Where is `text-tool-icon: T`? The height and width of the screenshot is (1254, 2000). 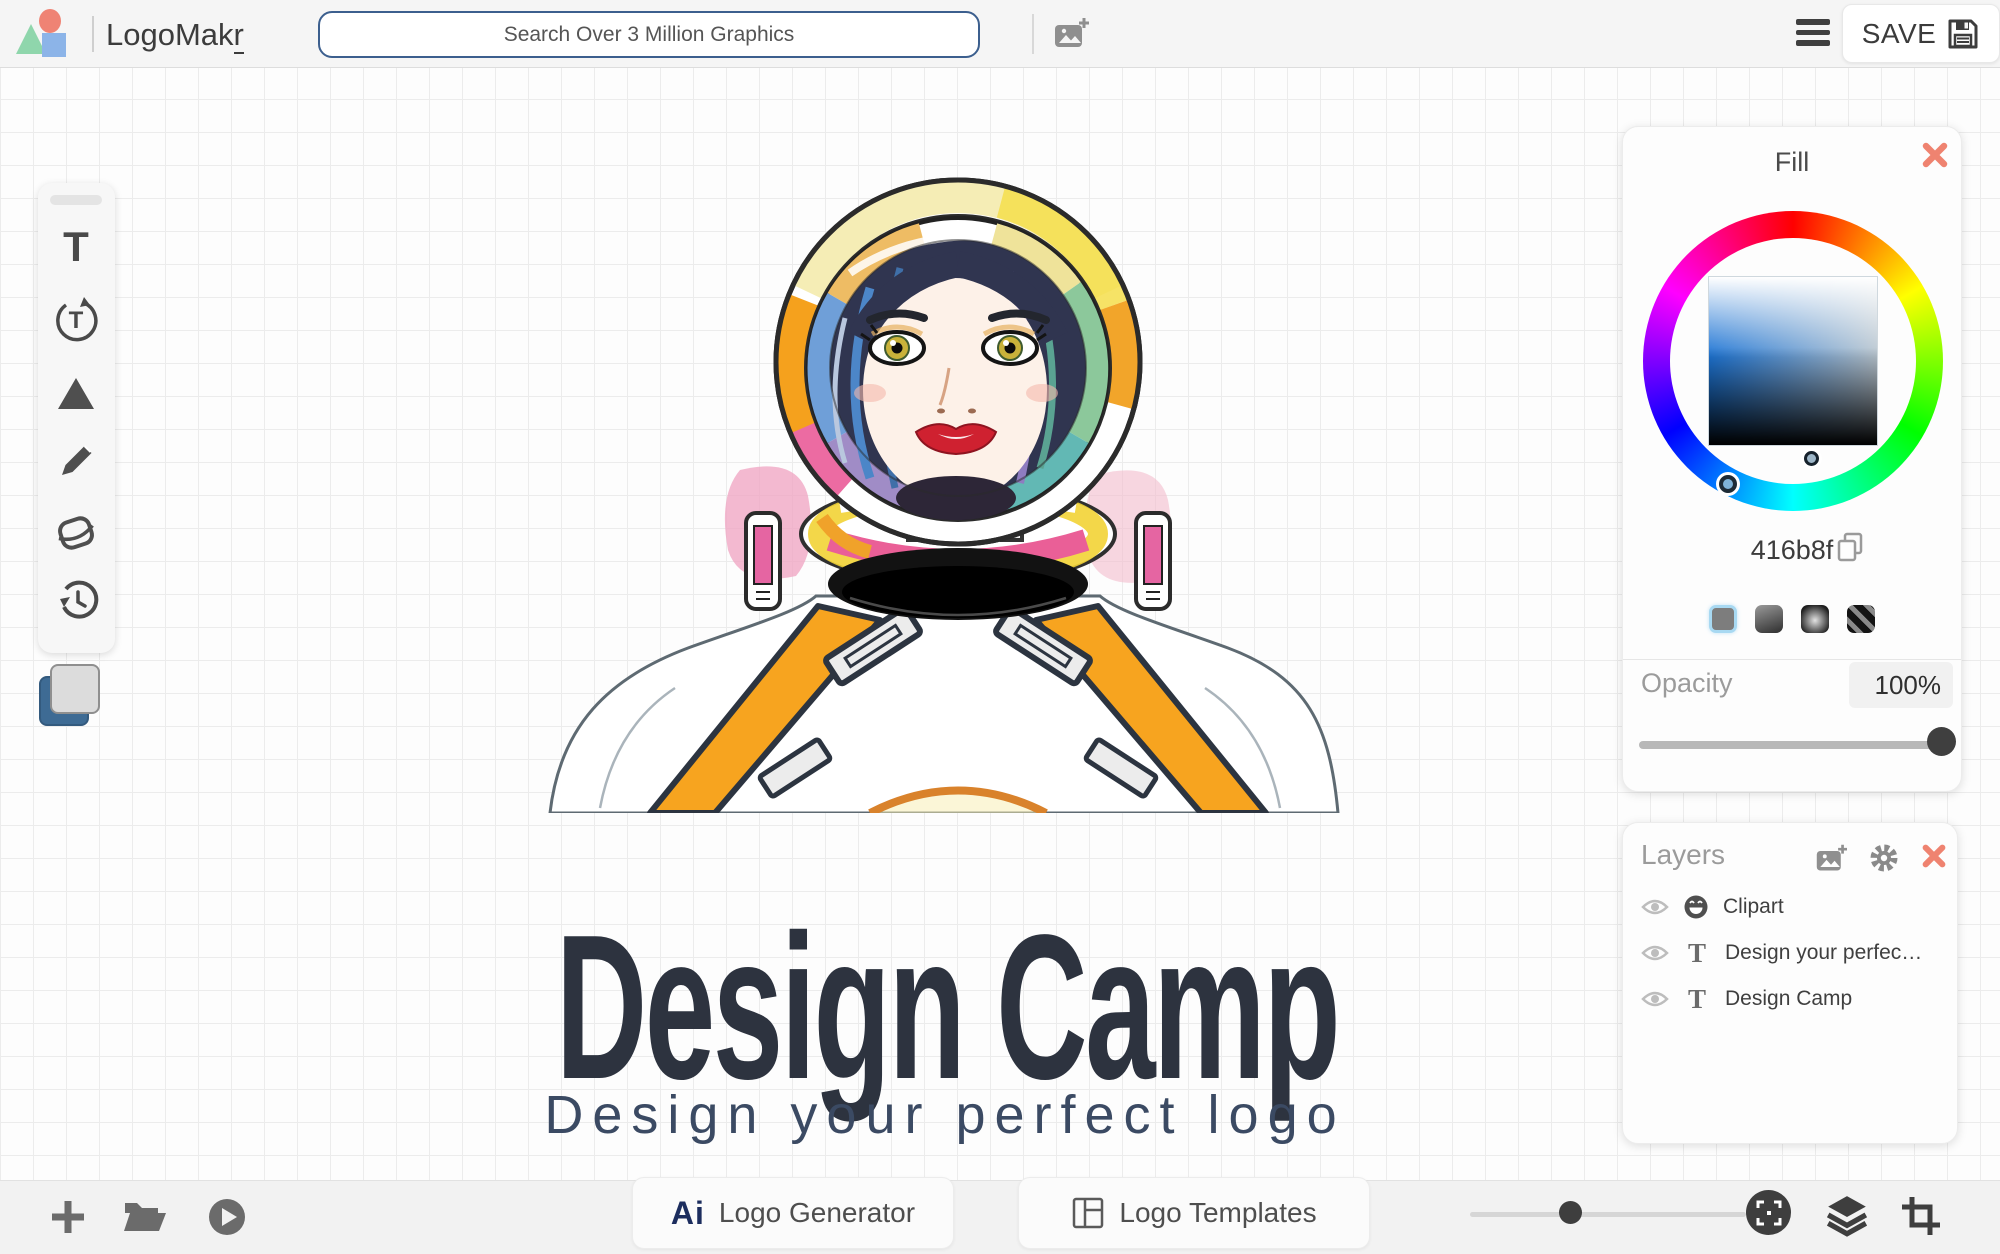 text-tool-icon: T is located at coordinates (76, 247).